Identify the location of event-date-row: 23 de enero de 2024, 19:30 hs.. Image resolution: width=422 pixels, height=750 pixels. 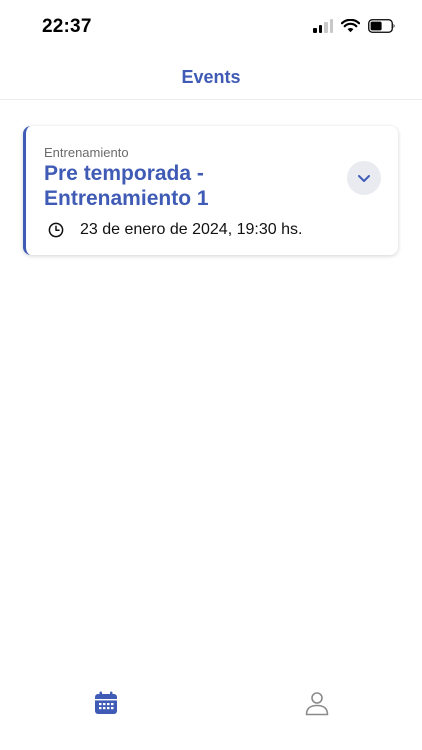
(175, 230).